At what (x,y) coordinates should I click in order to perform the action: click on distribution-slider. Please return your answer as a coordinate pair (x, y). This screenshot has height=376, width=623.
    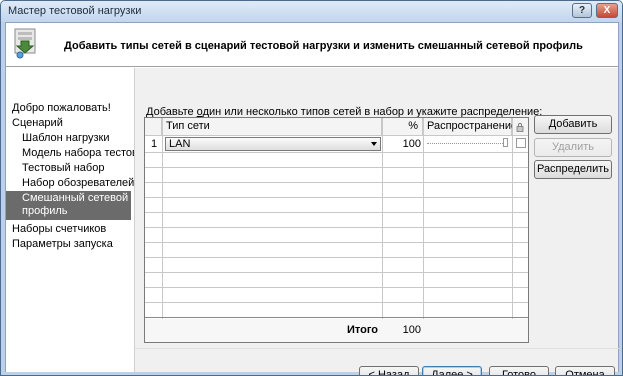
    Looking at the image, I should click on (467, 143).